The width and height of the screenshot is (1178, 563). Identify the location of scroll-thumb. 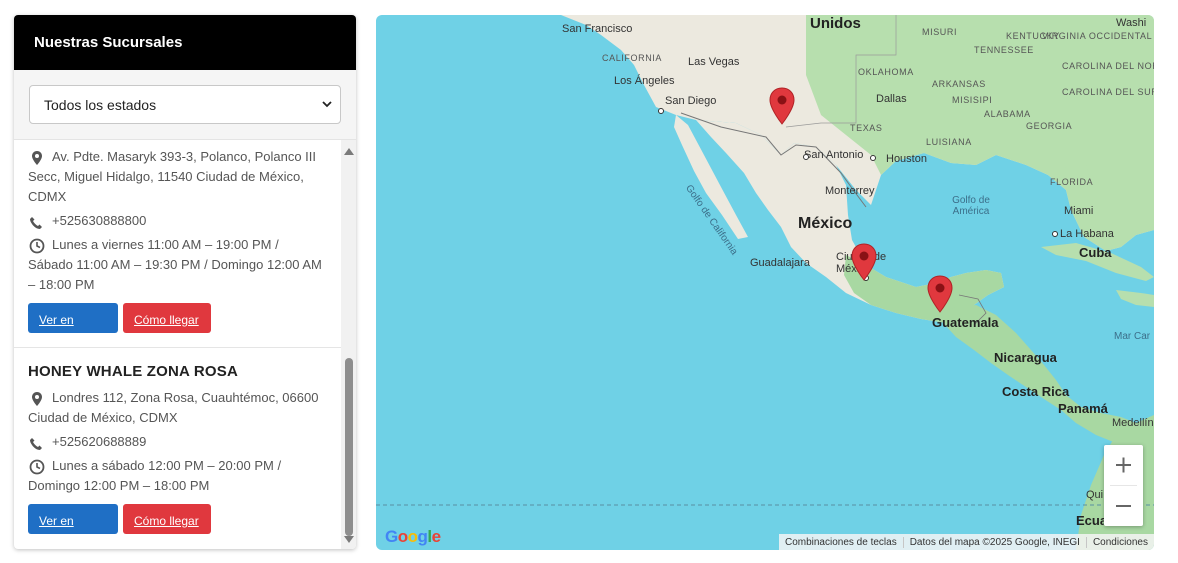
(349, 447).